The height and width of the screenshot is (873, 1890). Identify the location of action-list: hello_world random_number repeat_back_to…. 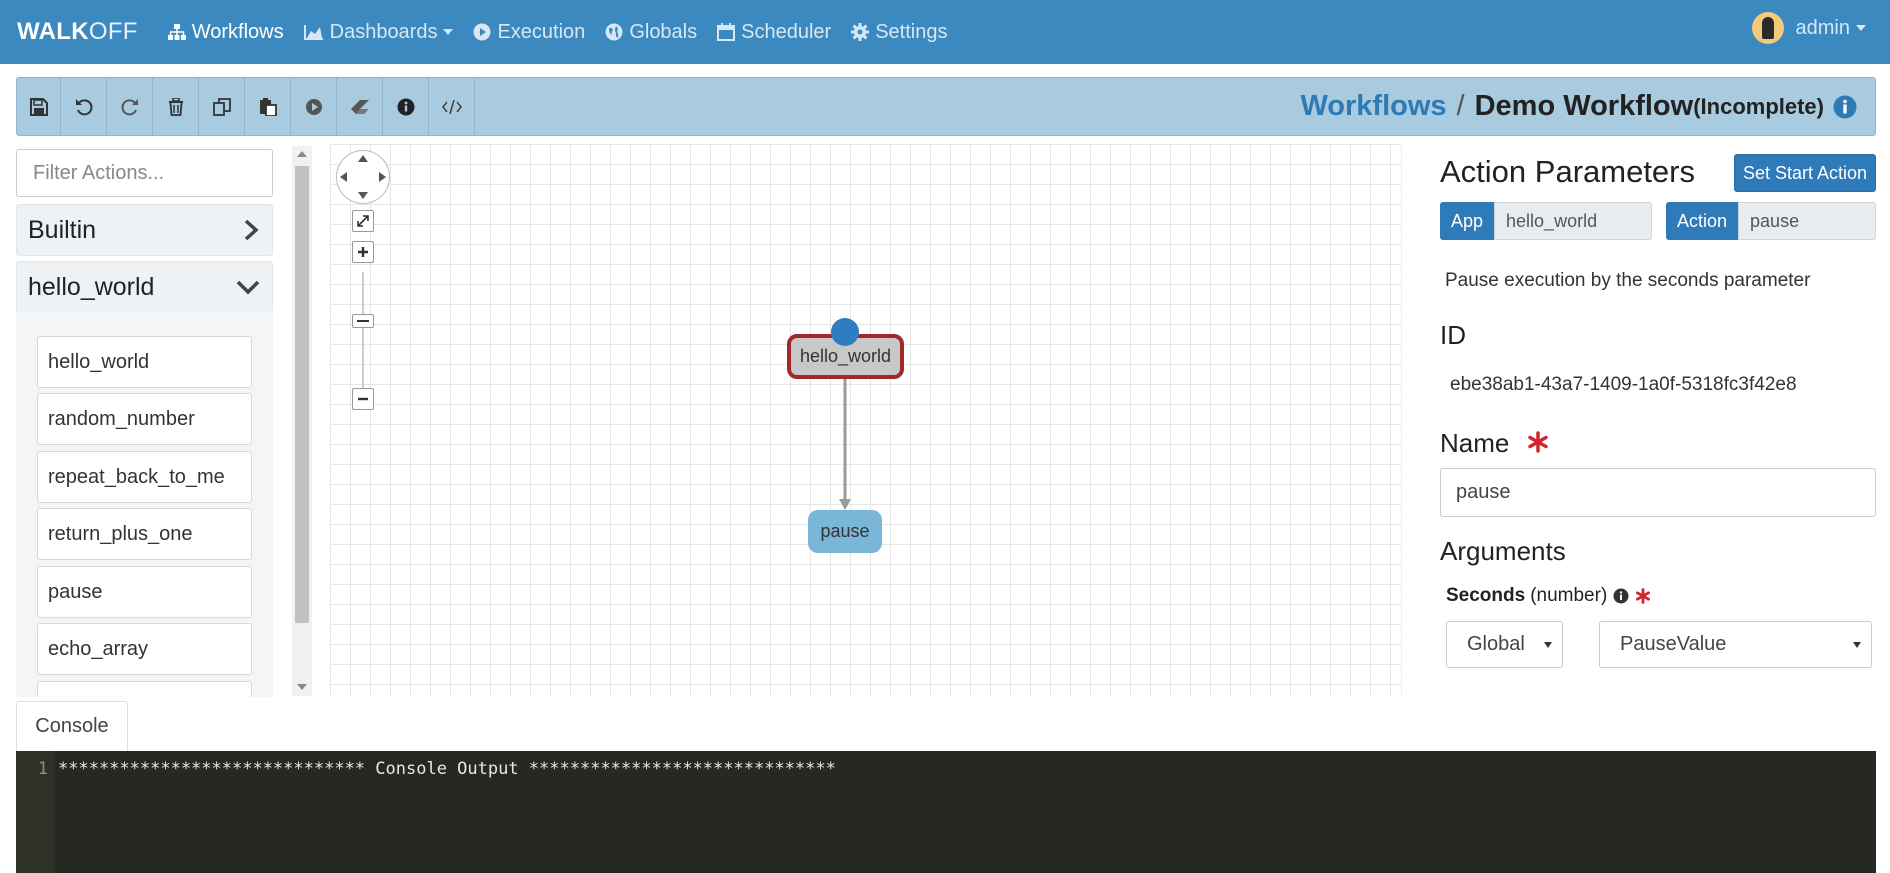
(144, 504).